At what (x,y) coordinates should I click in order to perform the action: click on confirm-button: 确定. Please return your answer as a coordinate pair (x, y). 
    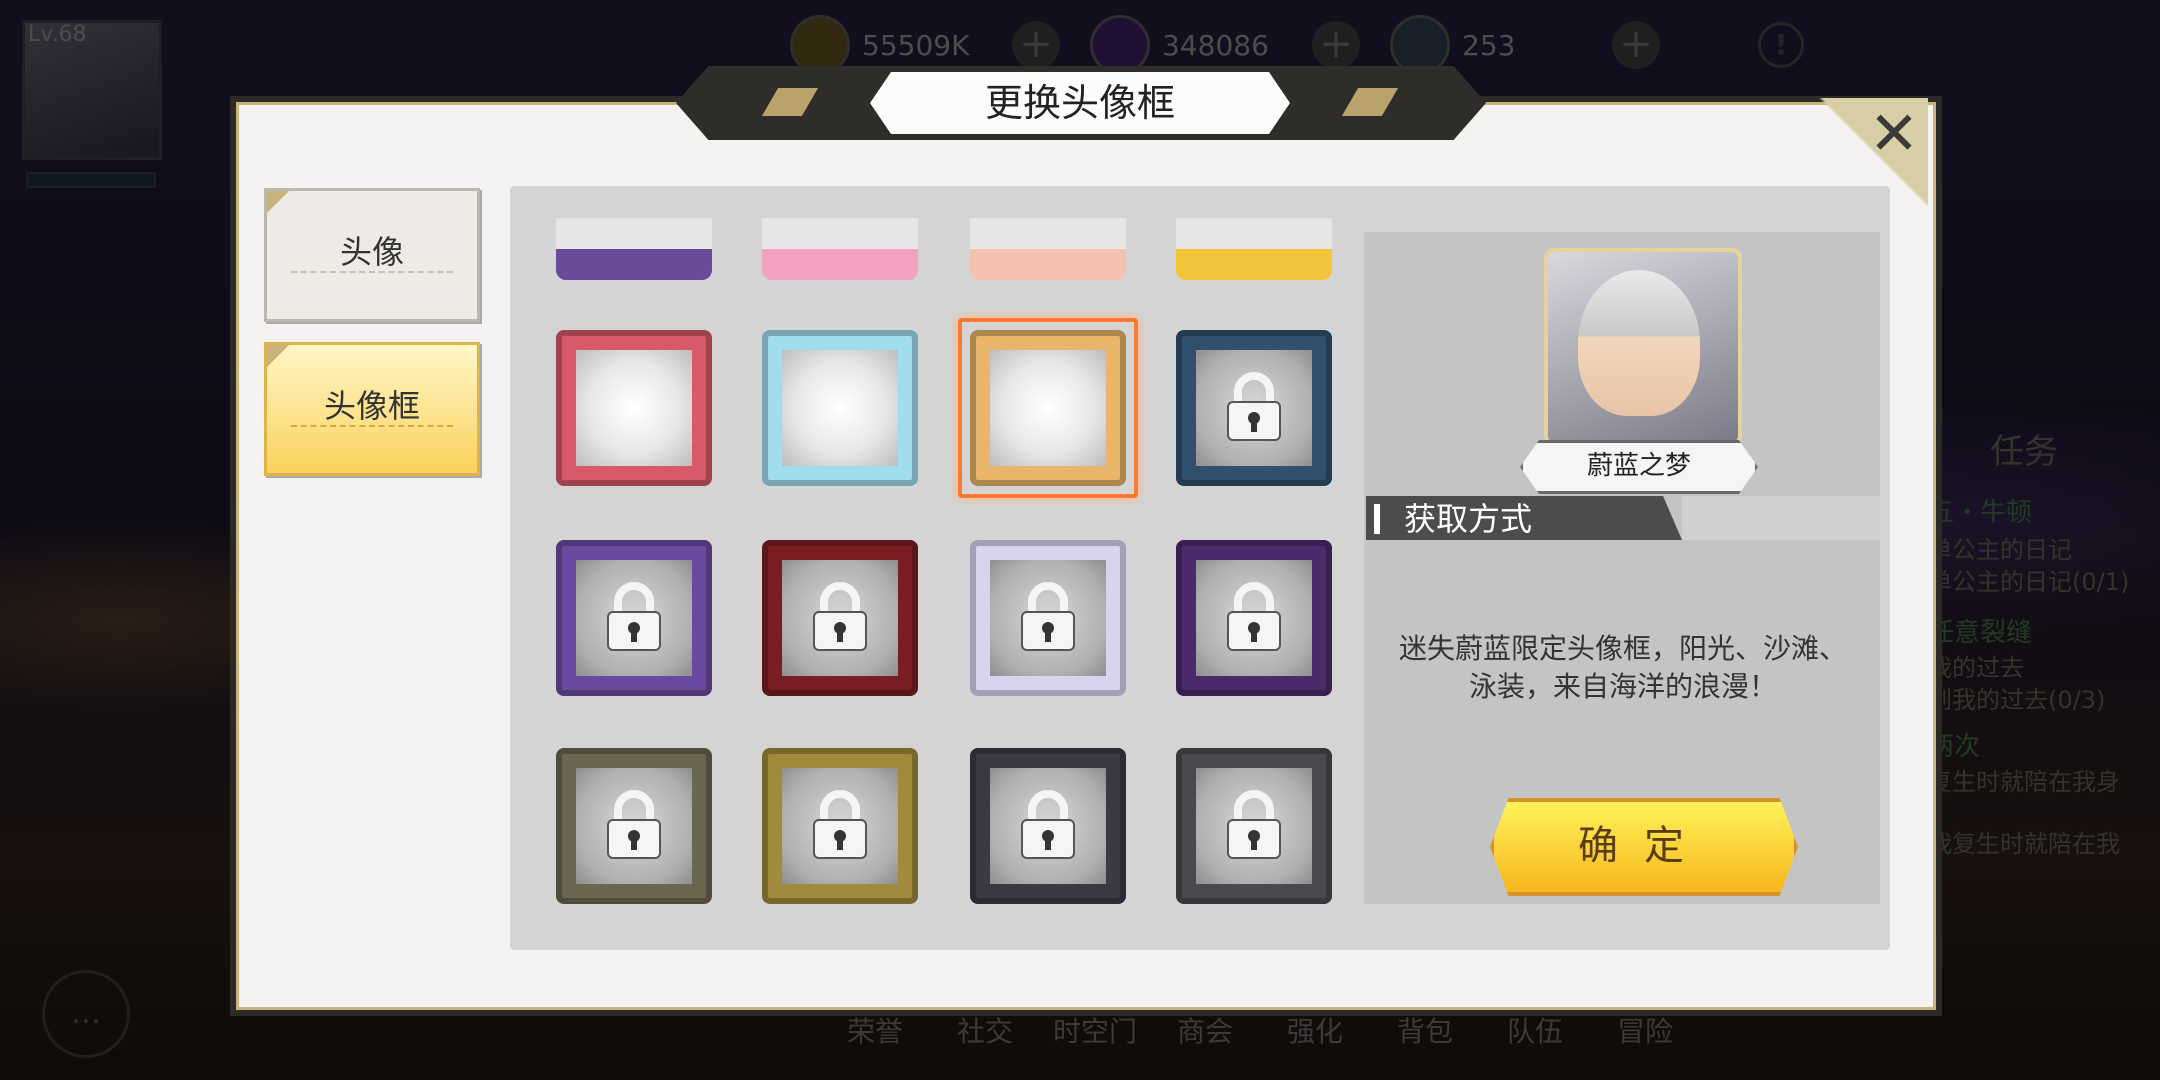
    Looking at the image, I should click on (1644, 847).